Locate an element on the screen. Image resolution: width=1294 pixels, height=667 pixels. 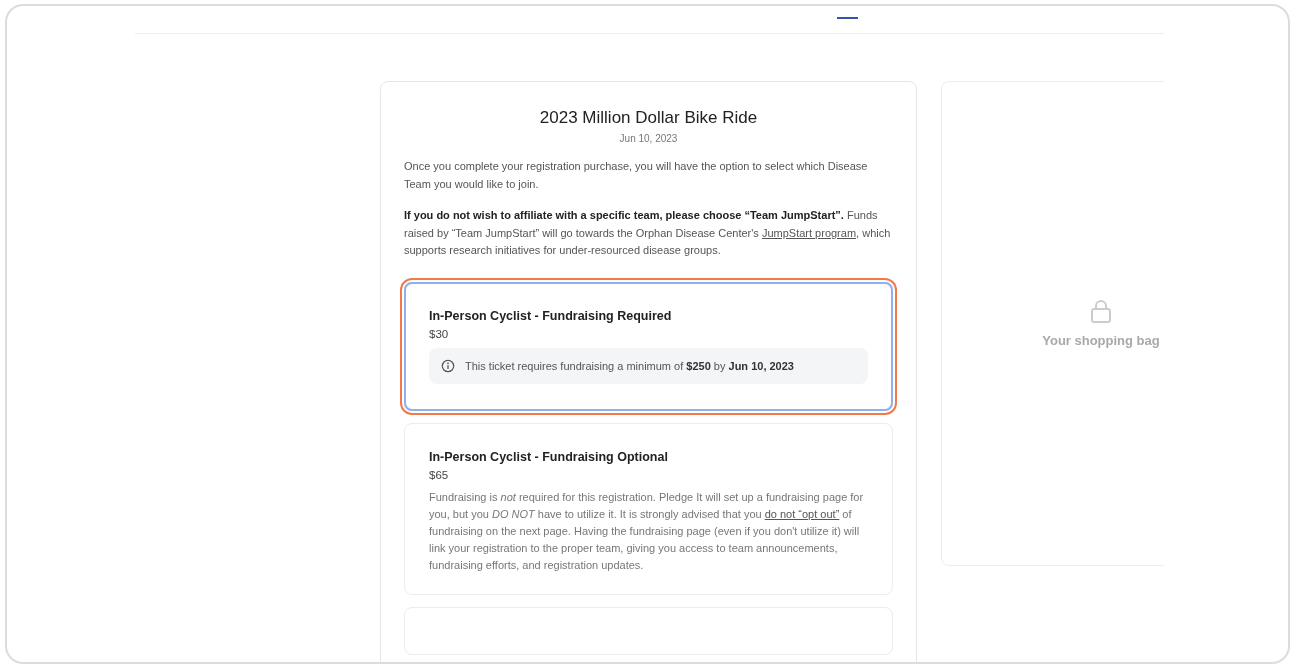
note-text: This ticket requires fundraising a minimum of $250 by Jun 10, 2023 is located at coordinates (629, 365).